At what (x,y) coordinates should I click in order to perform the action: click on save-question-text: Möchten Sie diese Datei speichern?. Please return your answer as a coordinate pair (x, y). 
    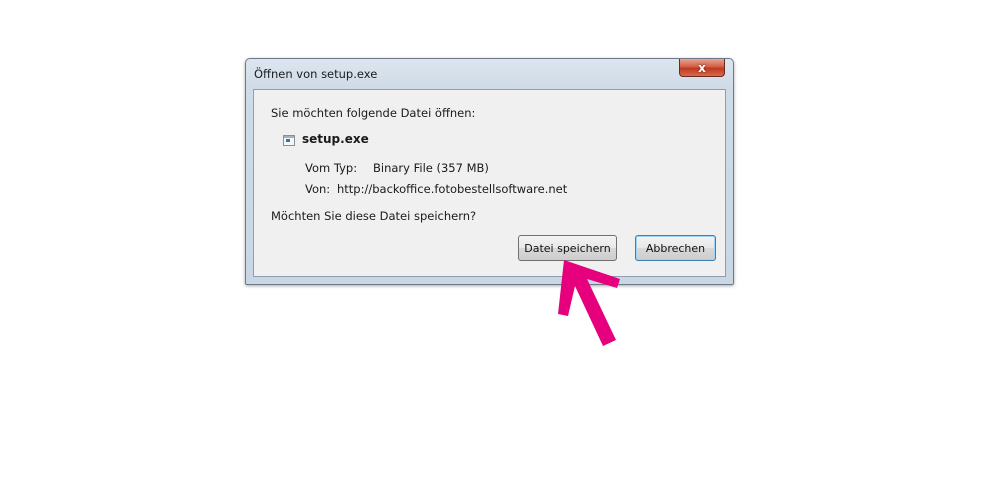
    Looking at the image, I should click on (374, 216).